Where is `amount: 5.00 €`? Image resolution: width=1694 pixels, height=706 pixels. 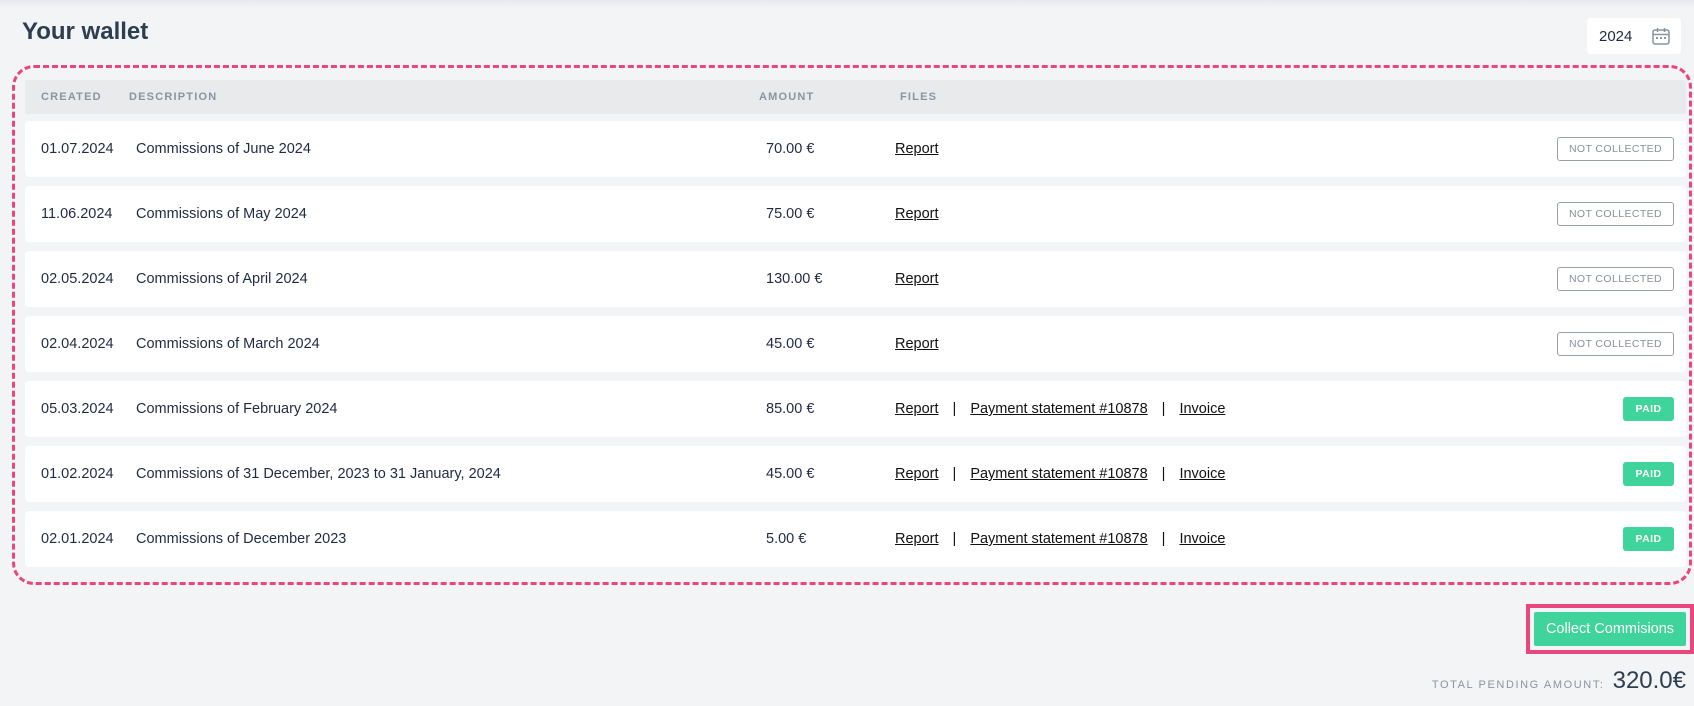
amount: 5.00 € is located at coordinates (786, 539).